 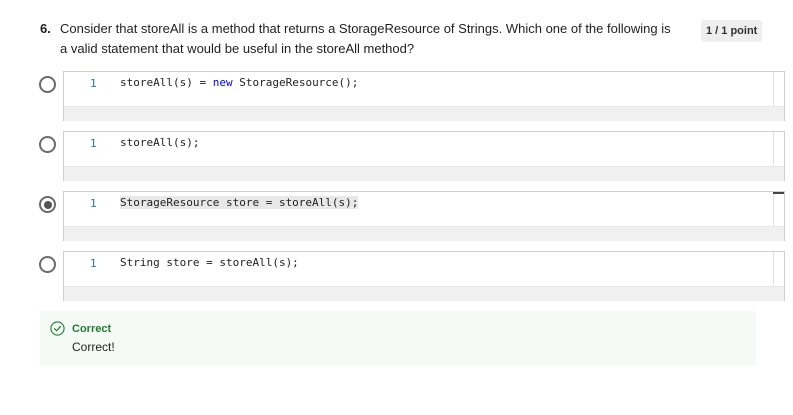 I want to click on code-area: 1 String store = storeAll(s);, so click(x=419, y=269).